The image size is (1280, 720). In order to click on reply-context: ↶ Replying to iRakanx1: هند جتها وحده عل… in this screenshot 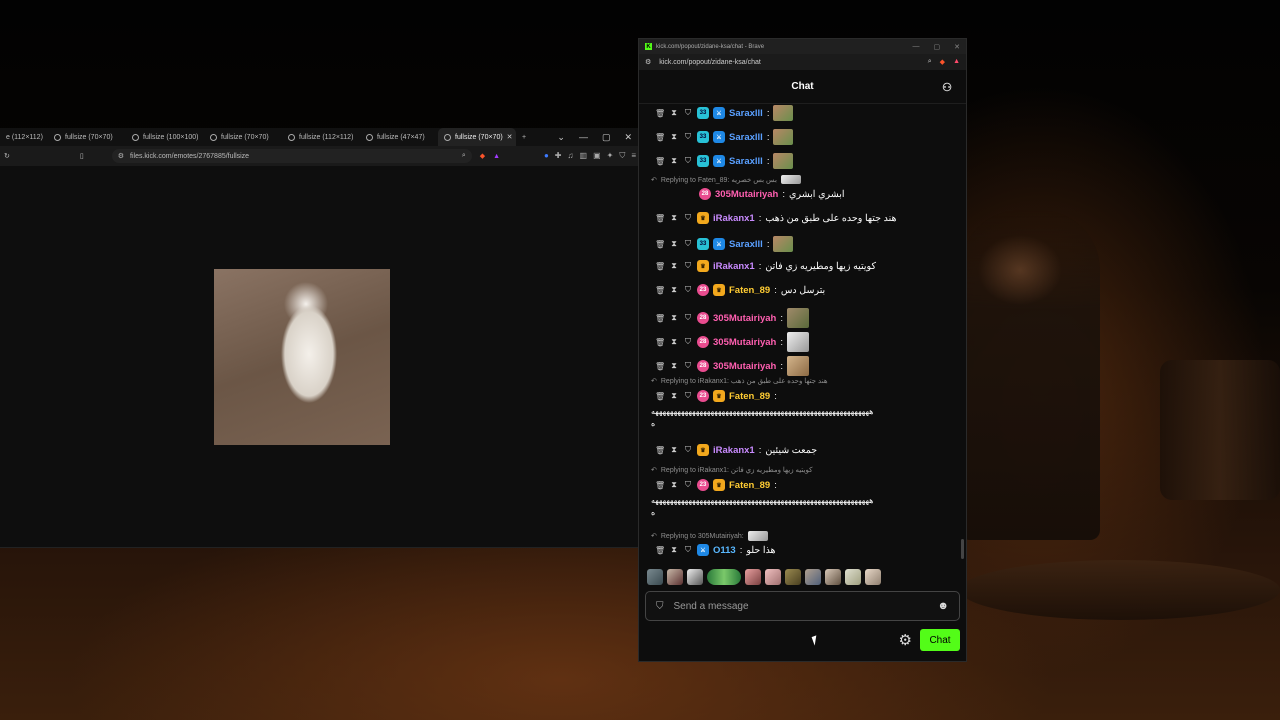, I will do `click(739, 381)`.